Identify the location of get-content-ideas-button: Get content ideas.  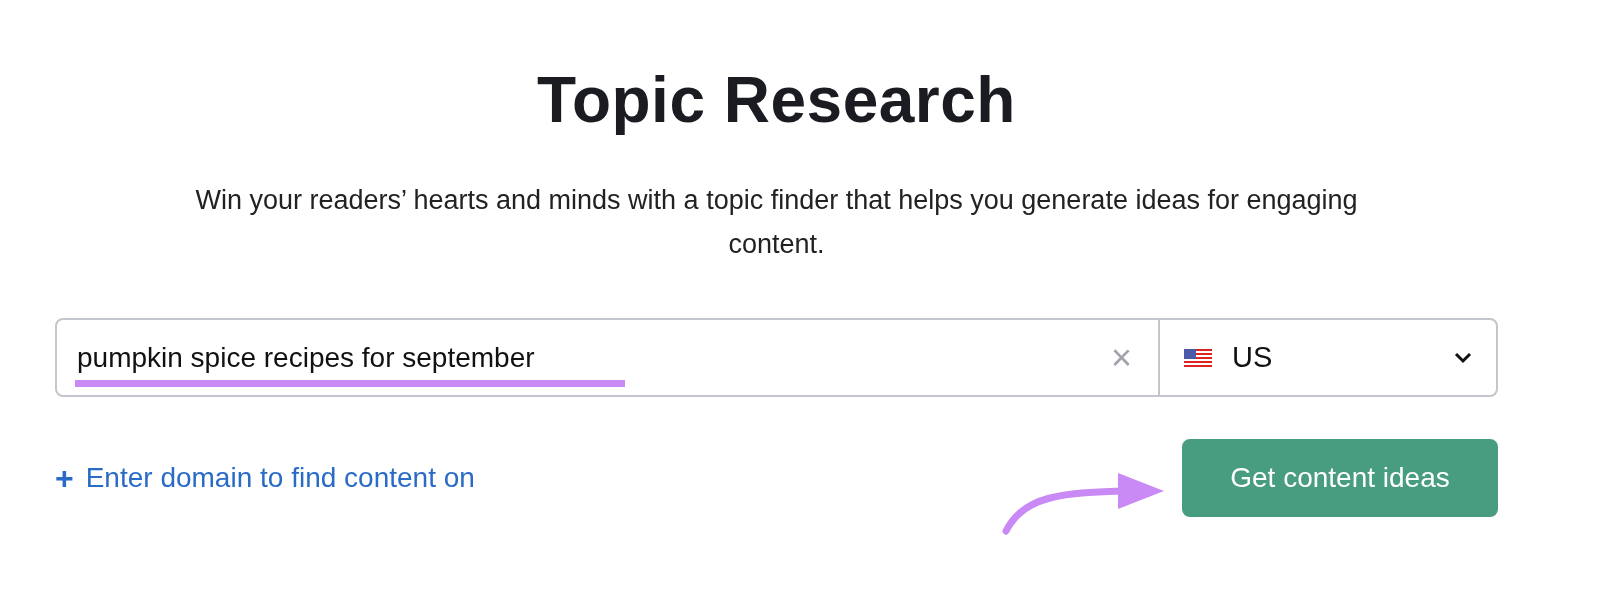
(1340, 478).